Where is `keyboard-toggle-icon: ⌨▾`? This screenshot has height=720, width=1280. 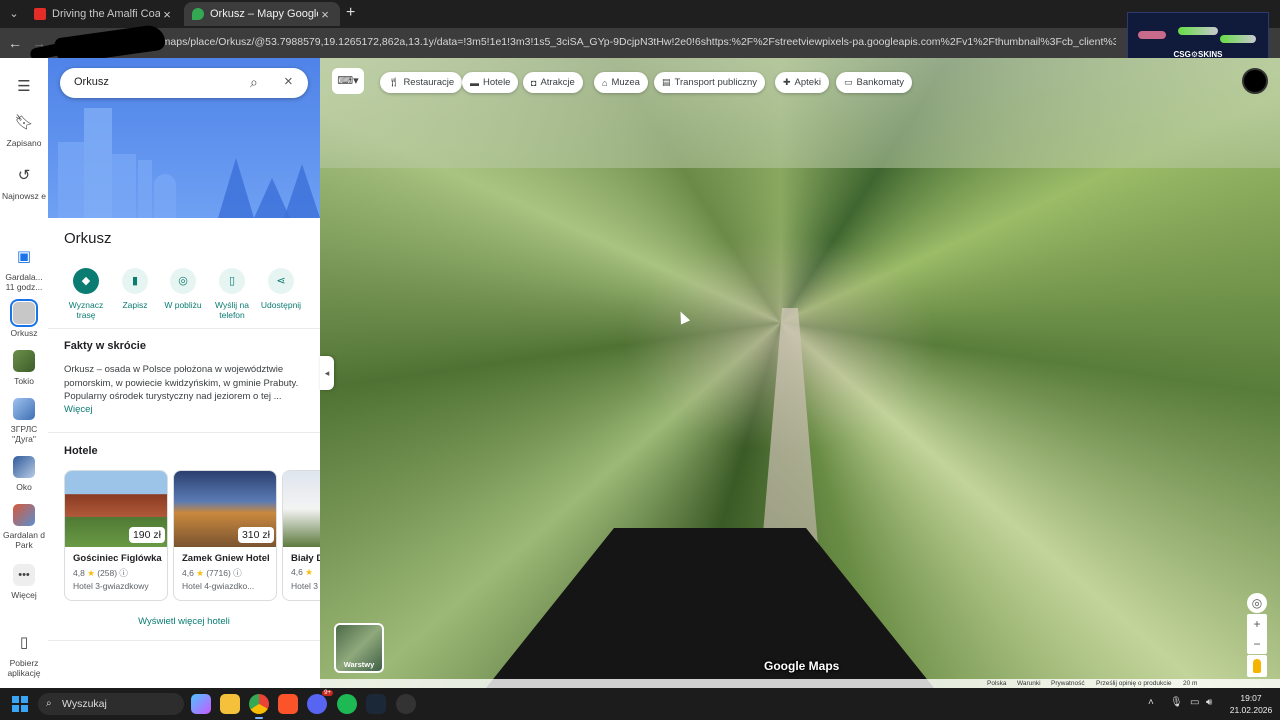
keyboard-toggle-icon: ⌨▾ is located at coordinates (348, 81).